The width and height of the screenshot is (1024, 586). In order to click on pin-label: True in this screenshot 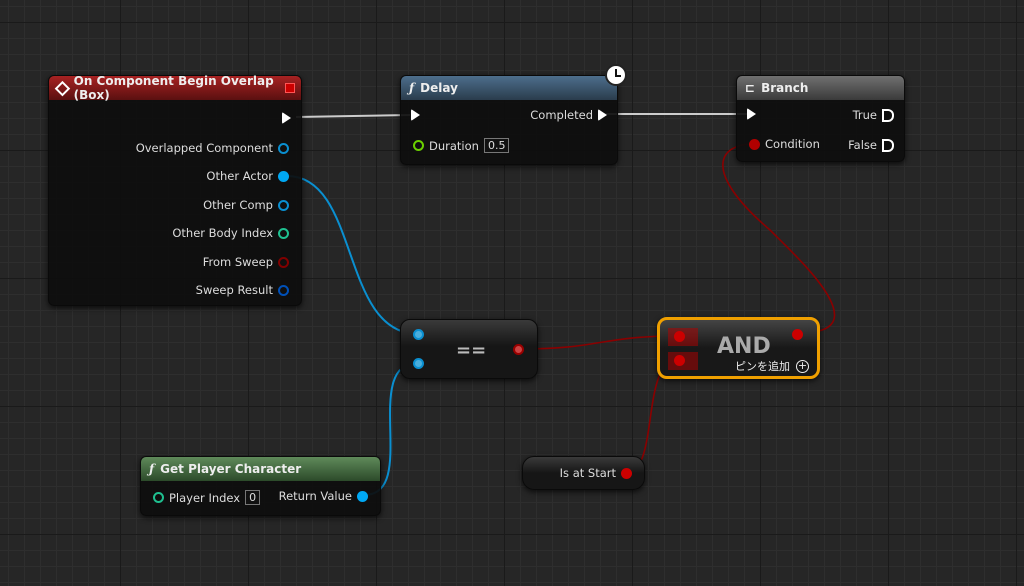, I will do `click(864, 115)`.